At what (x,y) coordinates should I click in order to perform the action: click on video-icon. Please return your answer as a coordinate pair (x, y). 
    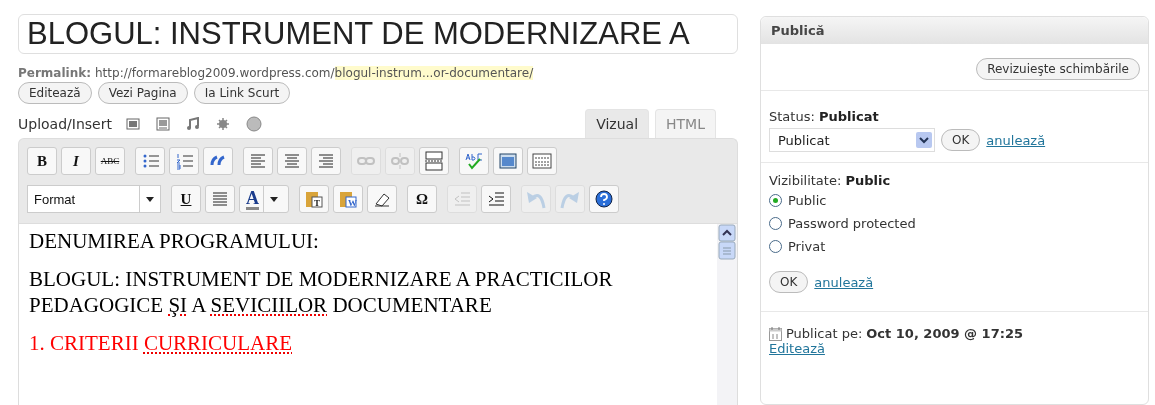
    Looking at the image, I should click on (162, 124).